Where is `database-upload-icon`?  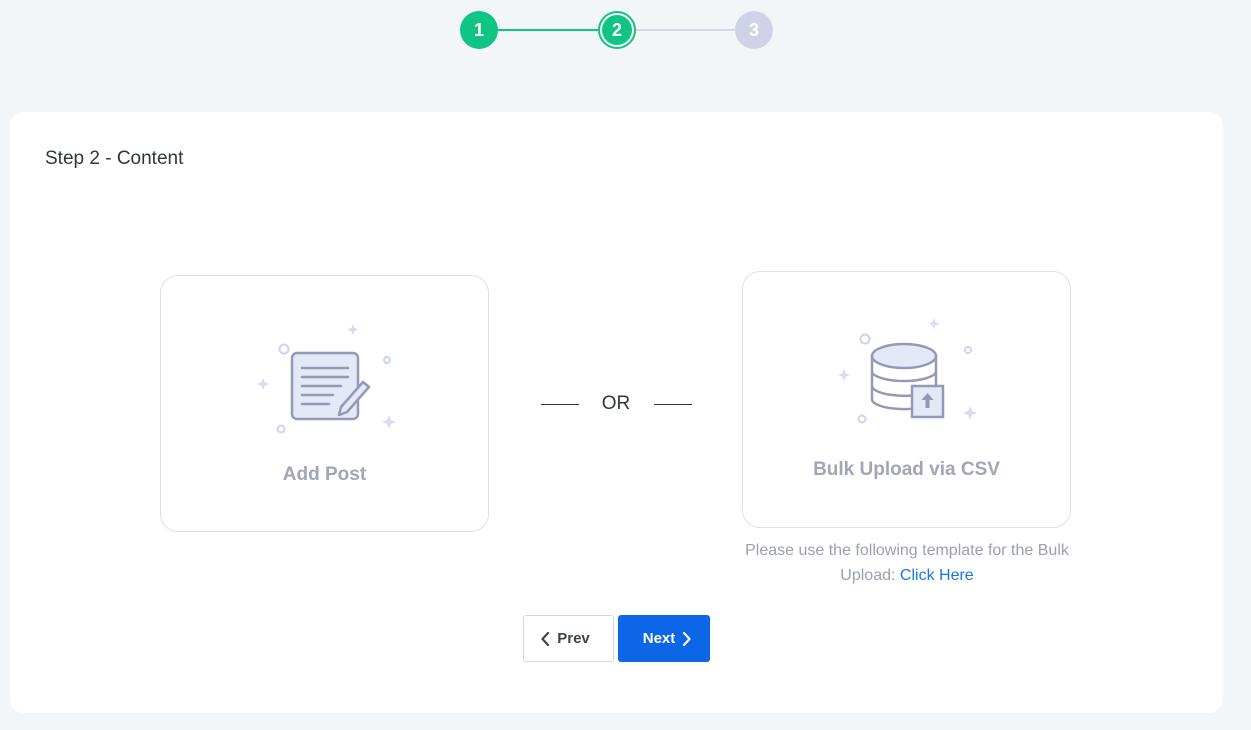
database-upload-icon is located at coordinates (907, 371).